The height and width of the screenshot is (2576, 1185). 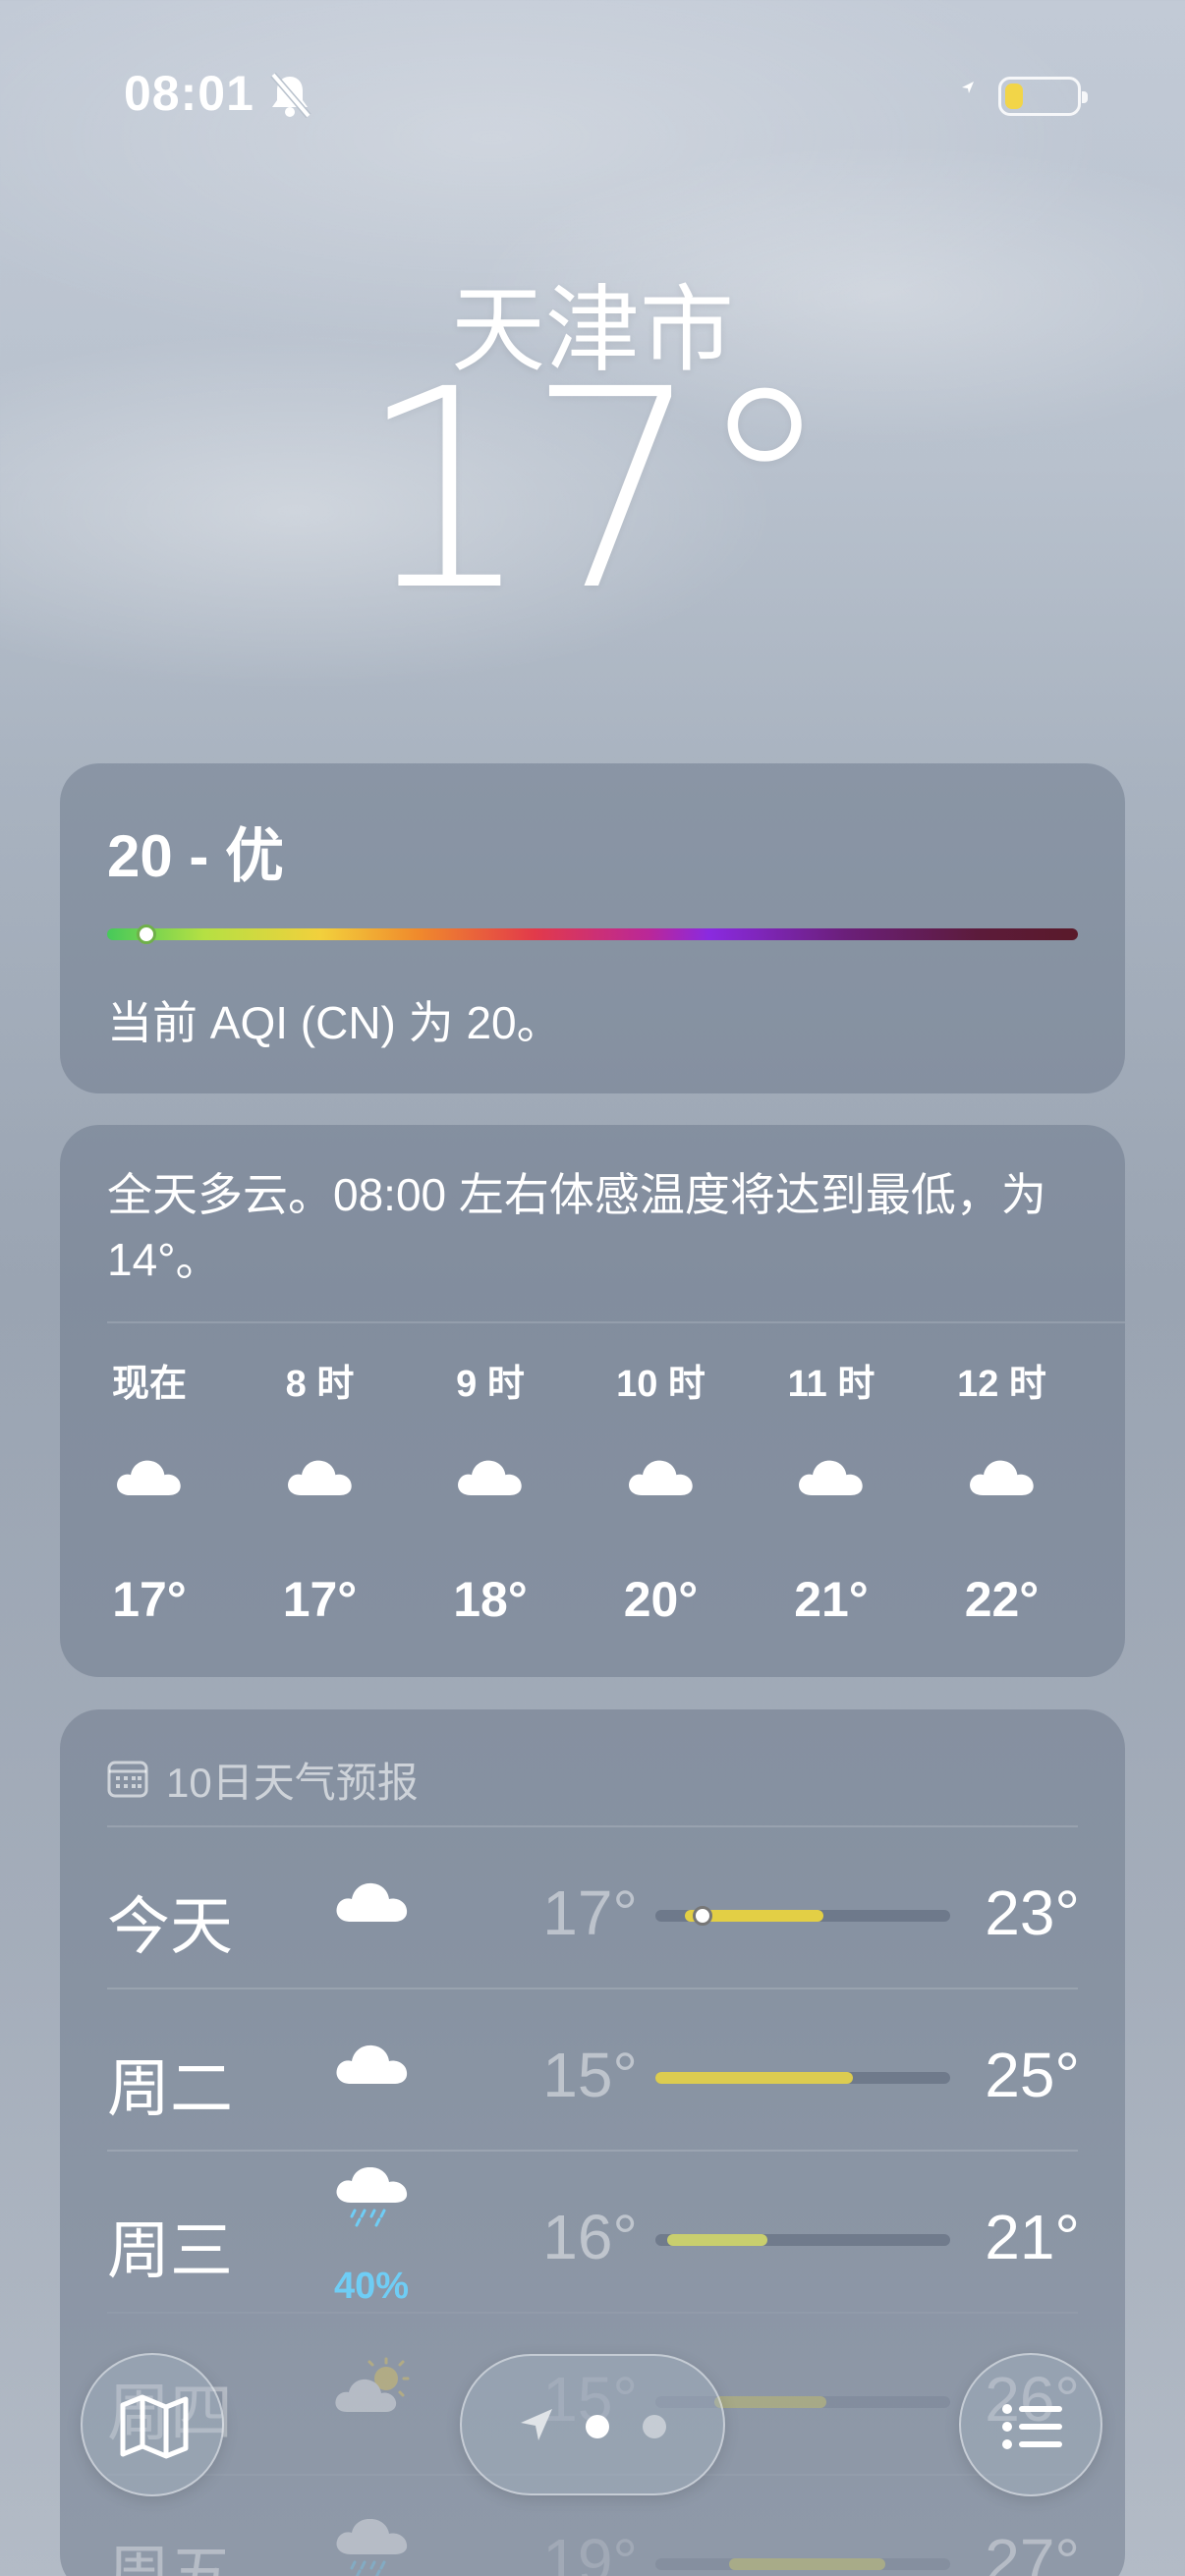 I want to click on current-temperature-marker, so click(x=703, y=1916).